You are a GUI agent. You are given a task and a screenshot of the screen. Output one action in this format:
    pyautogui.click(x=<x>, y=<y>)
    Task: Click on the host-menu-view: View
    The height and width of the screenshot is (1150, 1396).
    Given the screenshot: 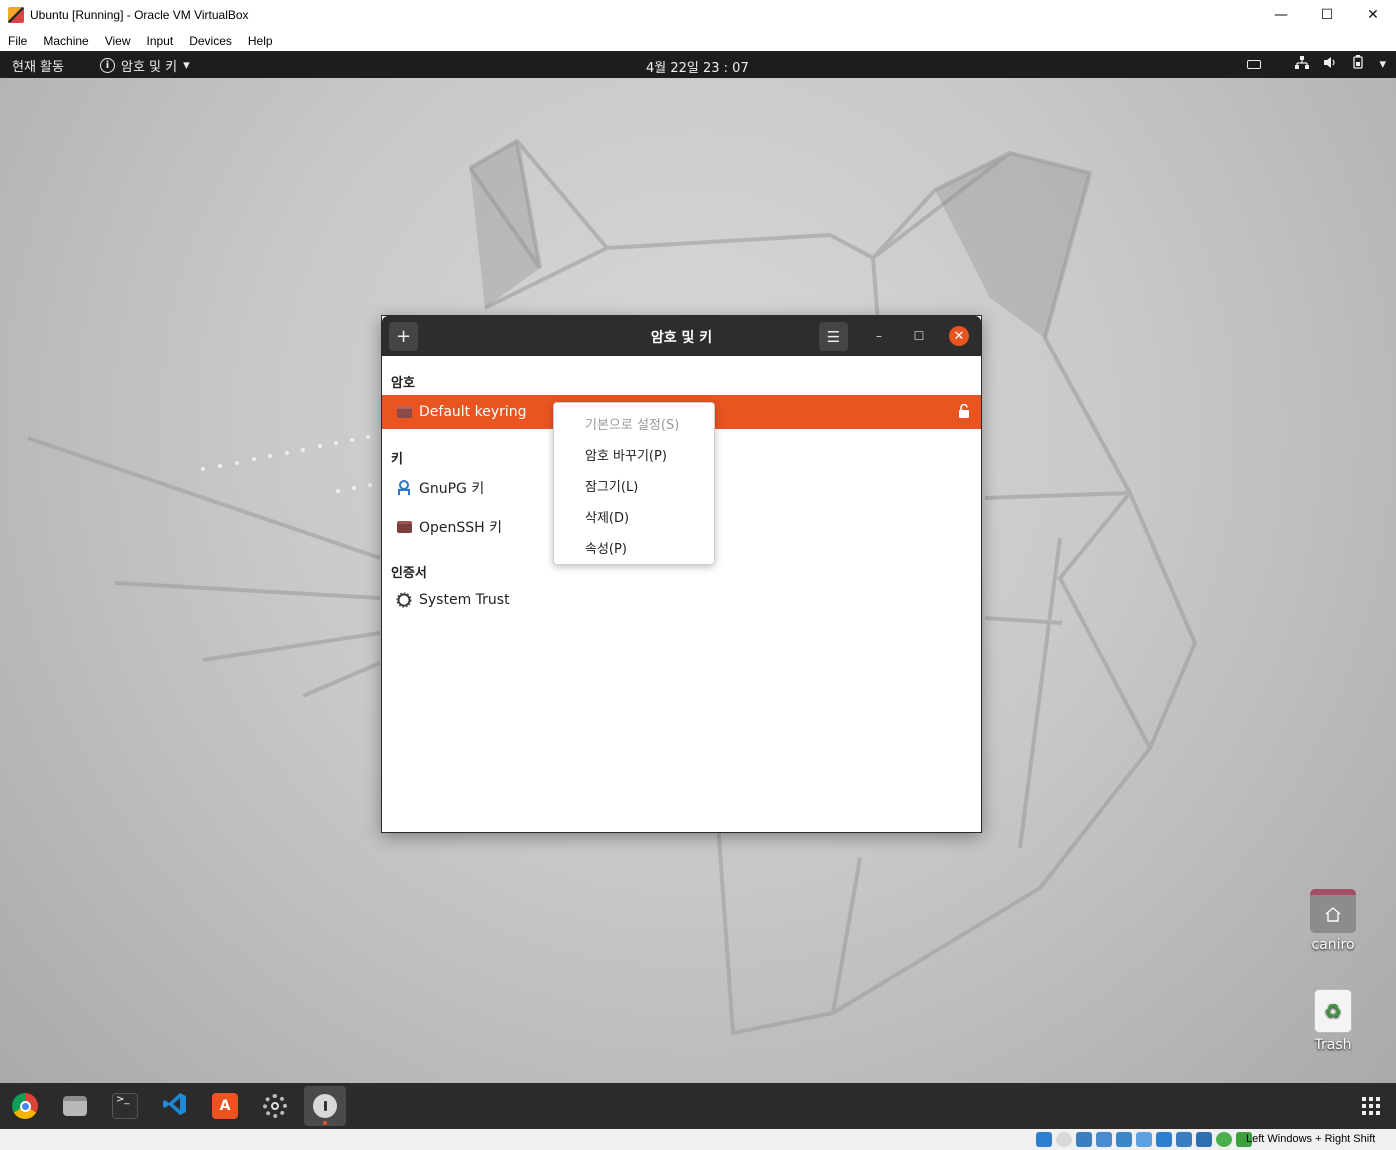 What is the action you would take?
    pyautogui.click(x=118, y=41)
    